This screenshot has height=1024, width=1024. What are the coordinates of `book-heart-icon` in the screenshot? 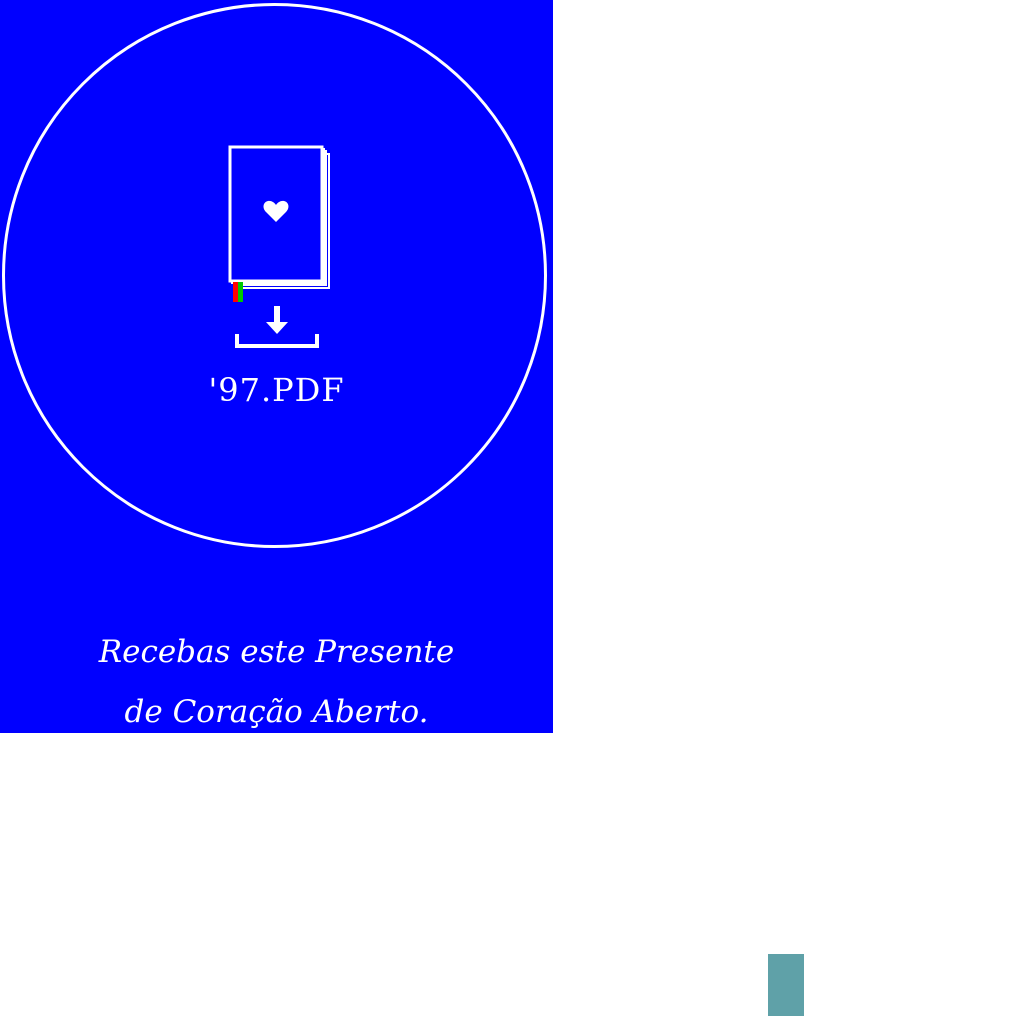 It's located at (279, 224).